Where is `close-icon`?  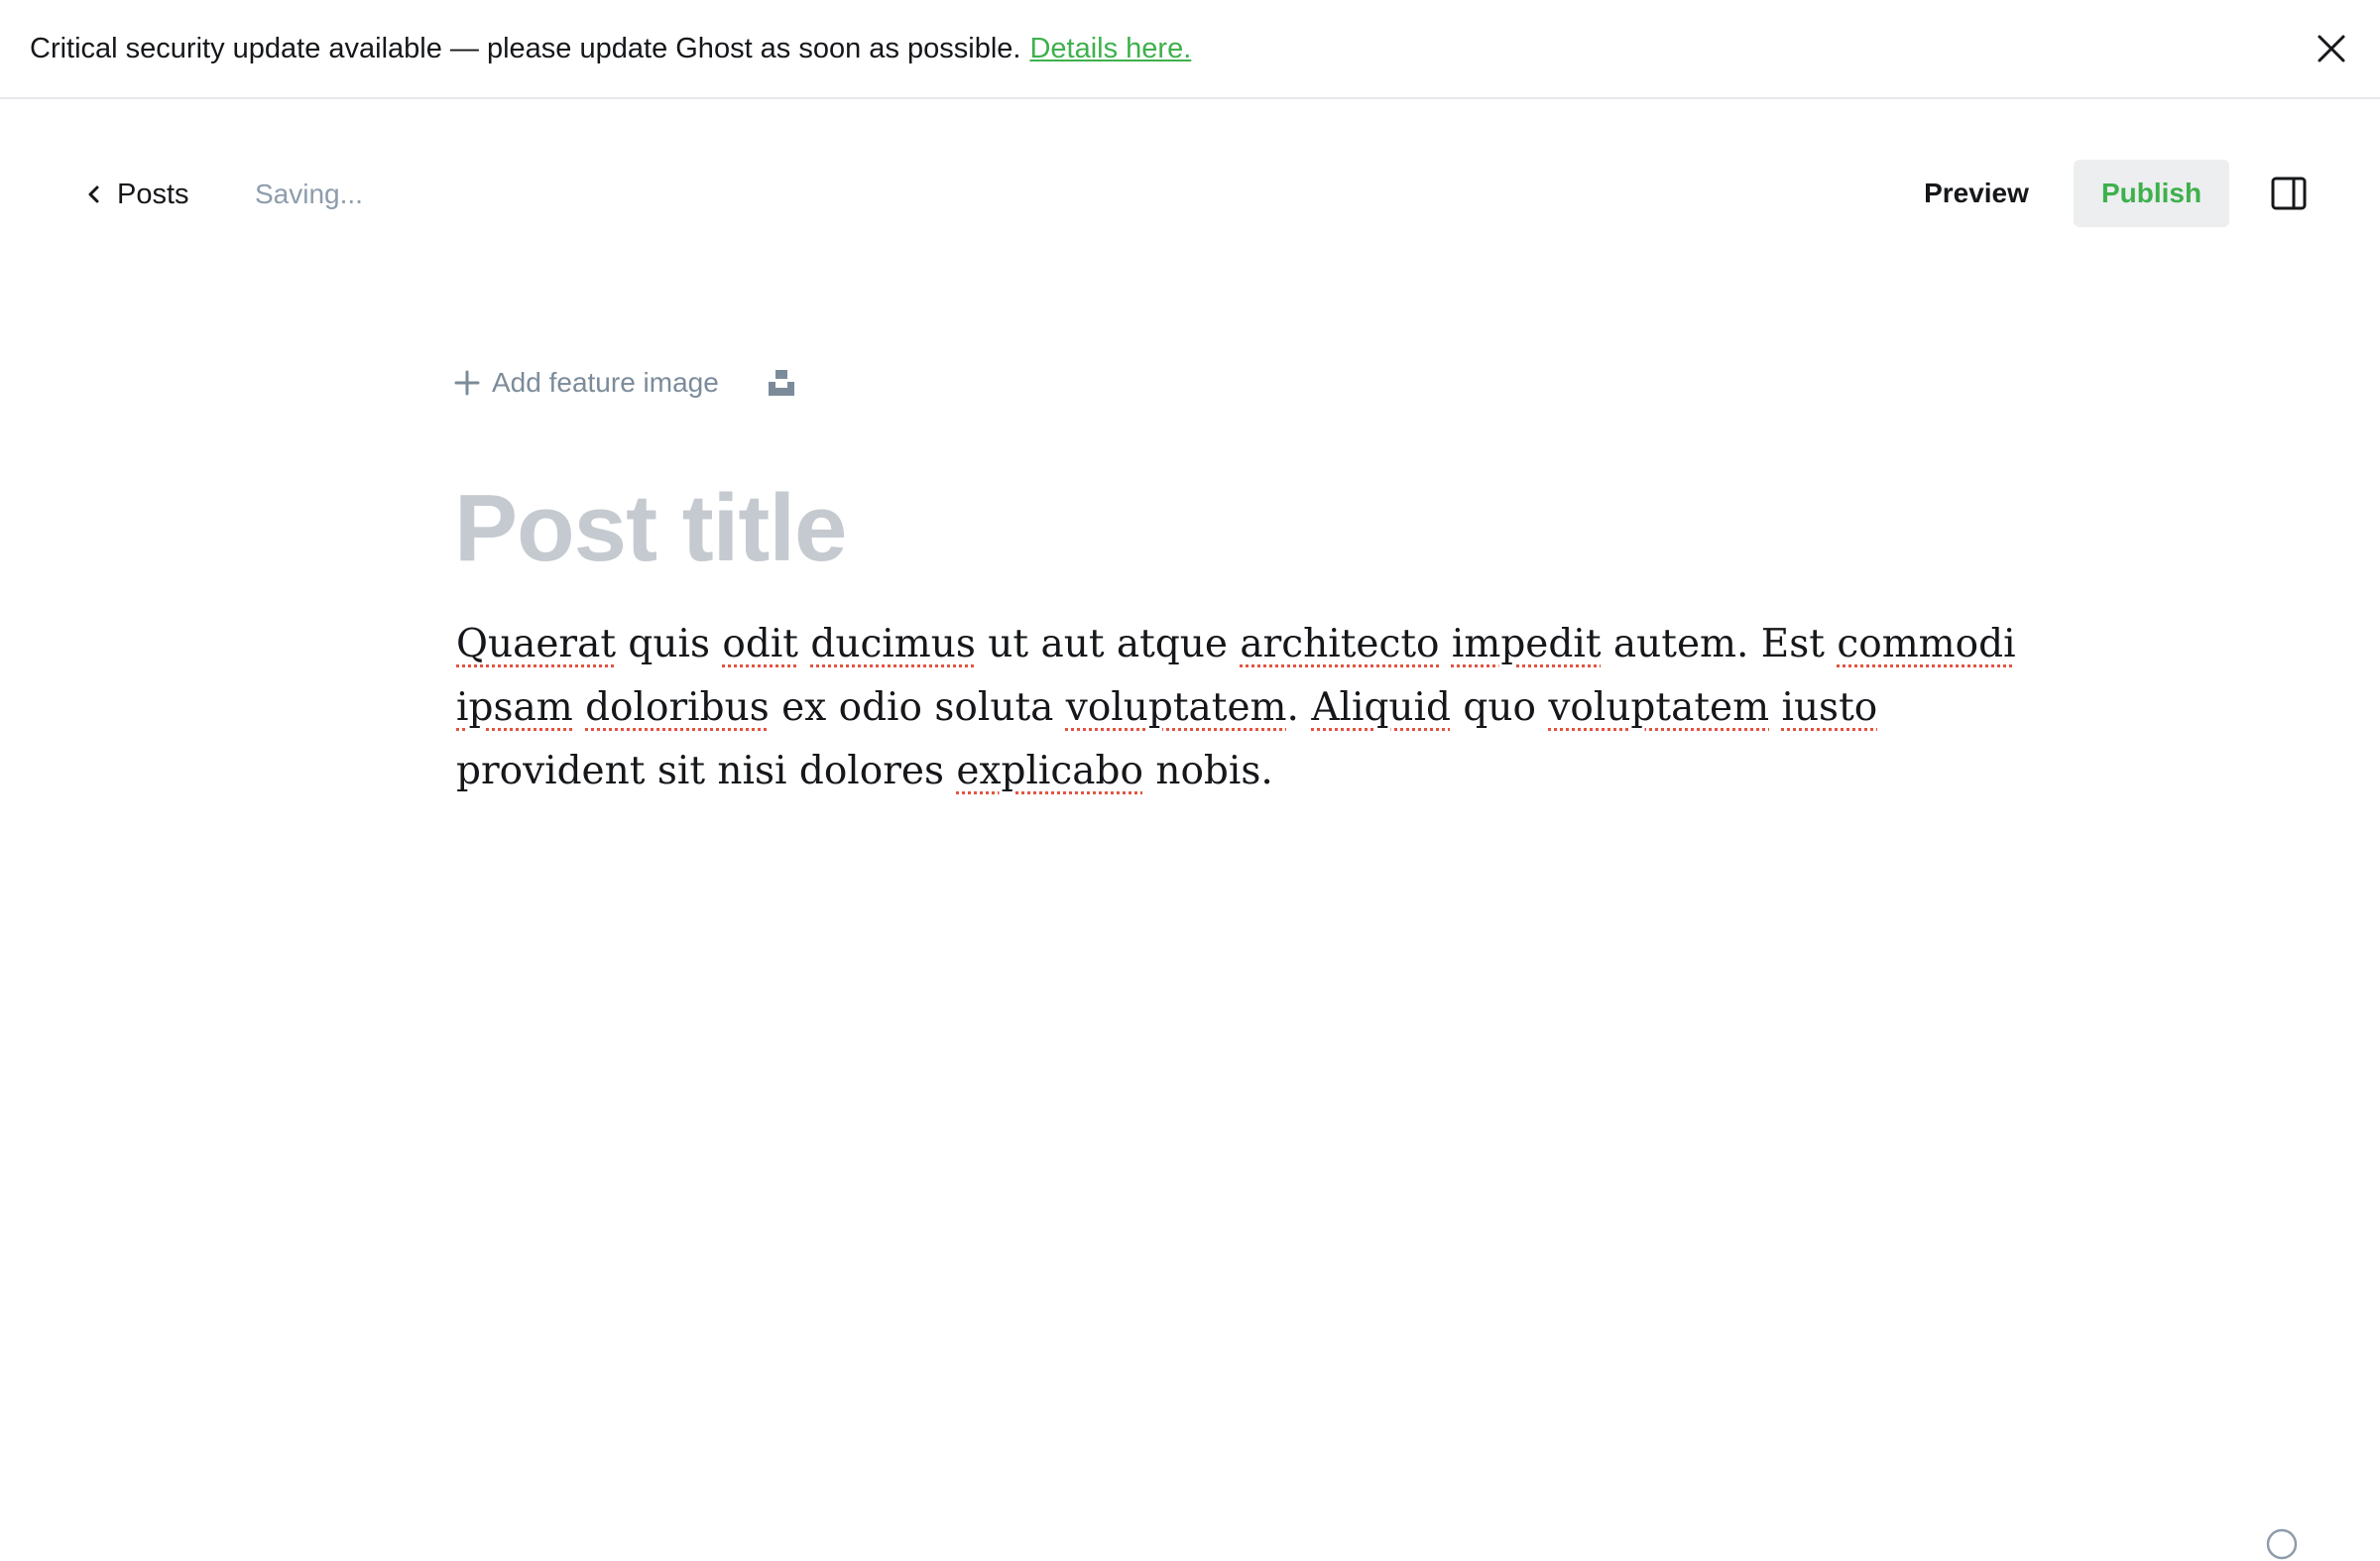
close-icon is located at coordinates (2331, 48).